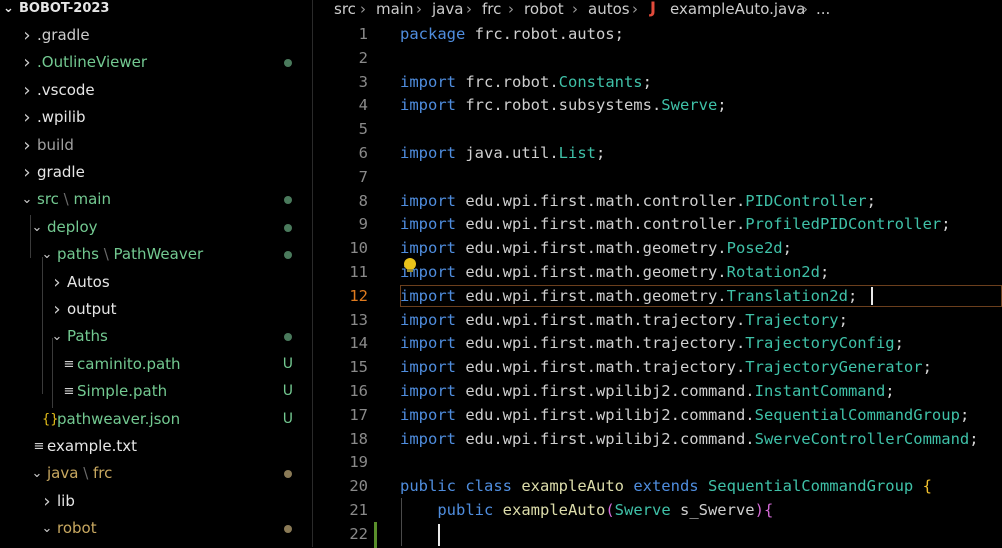  What do you see at coordinates (470, 510) in the screenshot?
I see `code-token: public` at bounding box center [470, 510].